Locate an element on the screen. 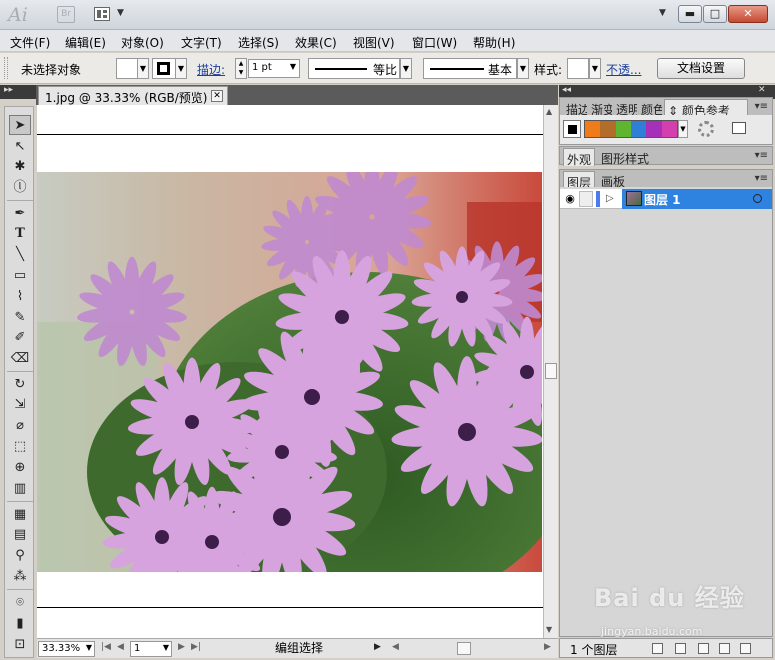 This screenshot has height=660, width=775. free-transform-tool-icon: ⬚ is located at coordinates (20, 447).